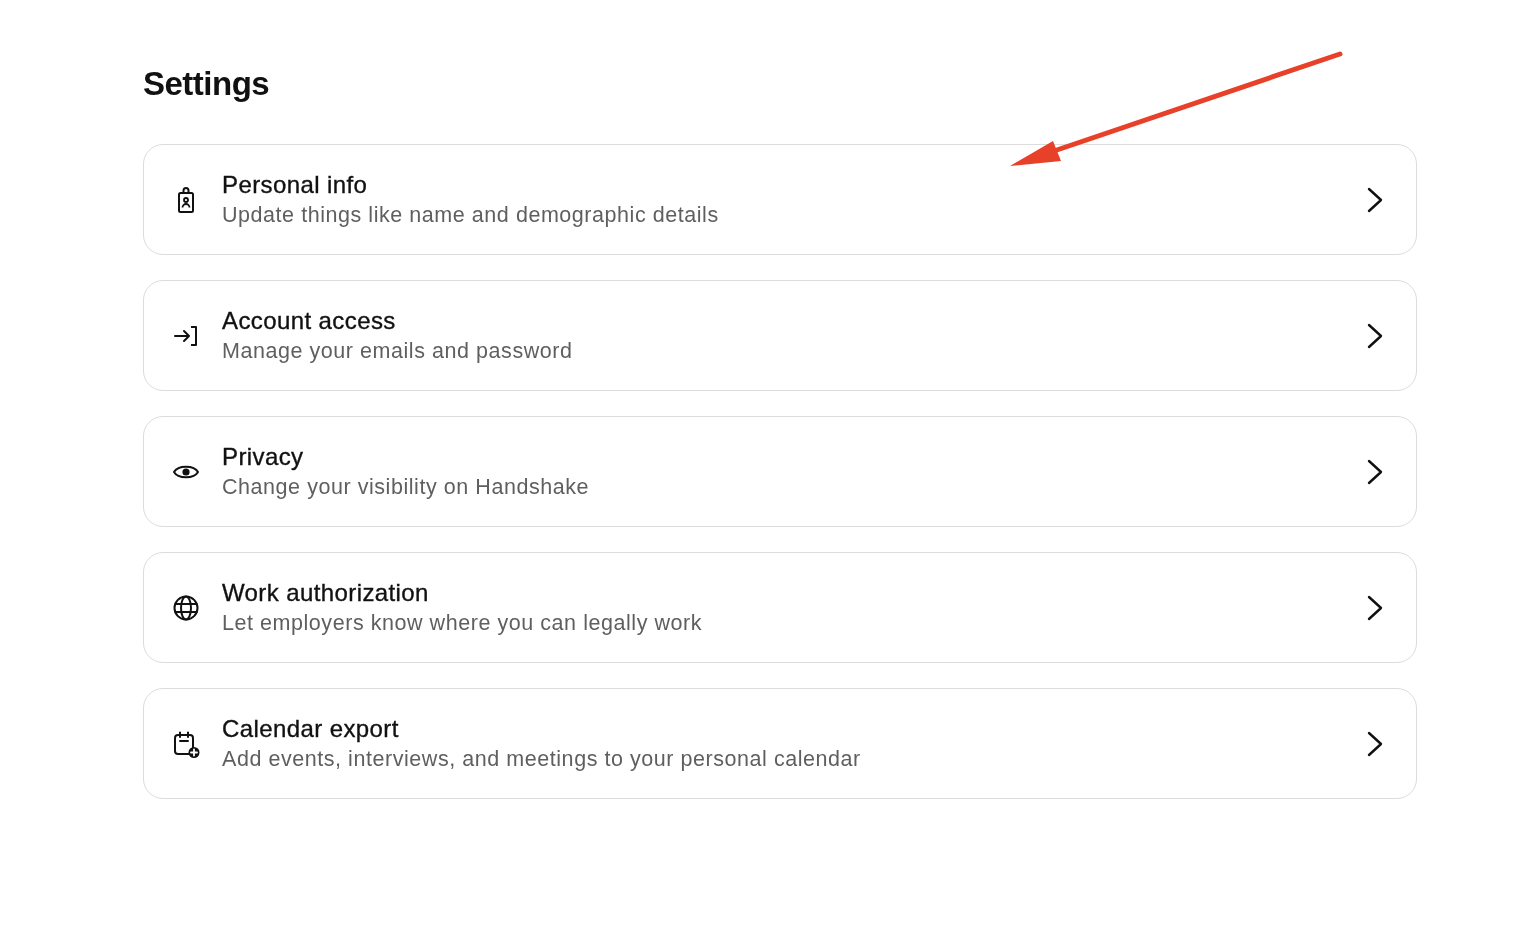 Image resolution: width=1532 pixels, height=932 pixels. What do you see at coordinates (541, 759) in the screenshot?
I see `item-description: Add events, interviews, and meetings to your personal calendar` at bounding box center [541, 759].